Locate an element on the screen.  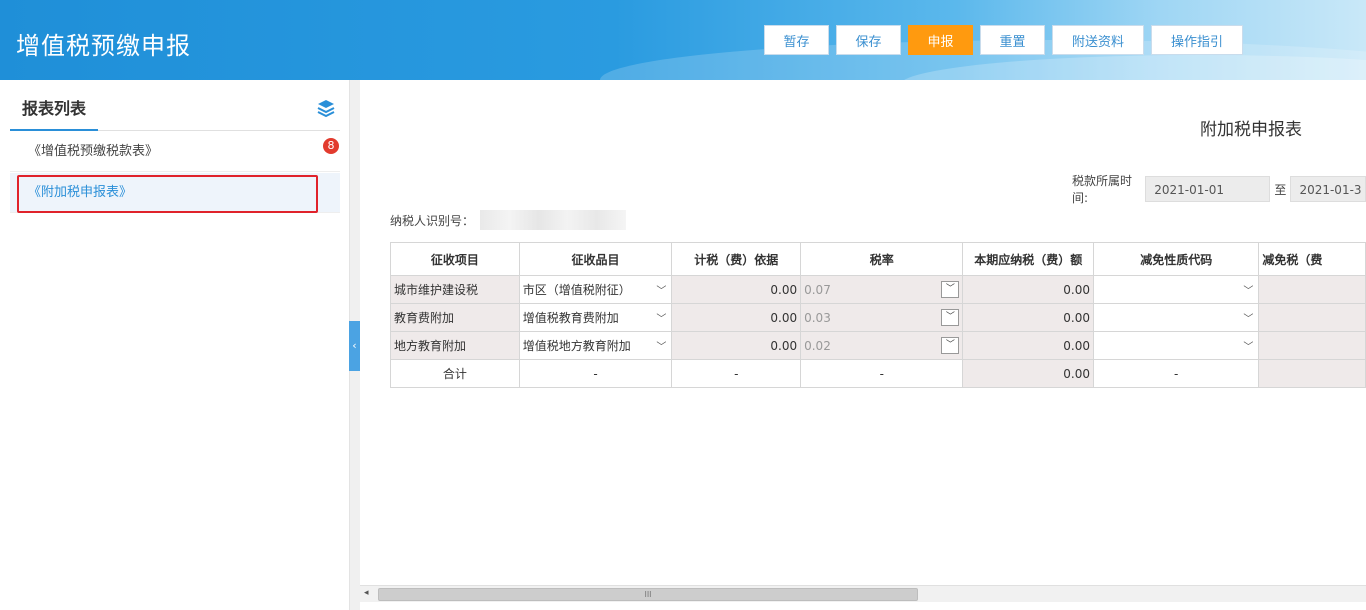
category-value: 增值税地方教育附加 is located at coordinates (576, 346).